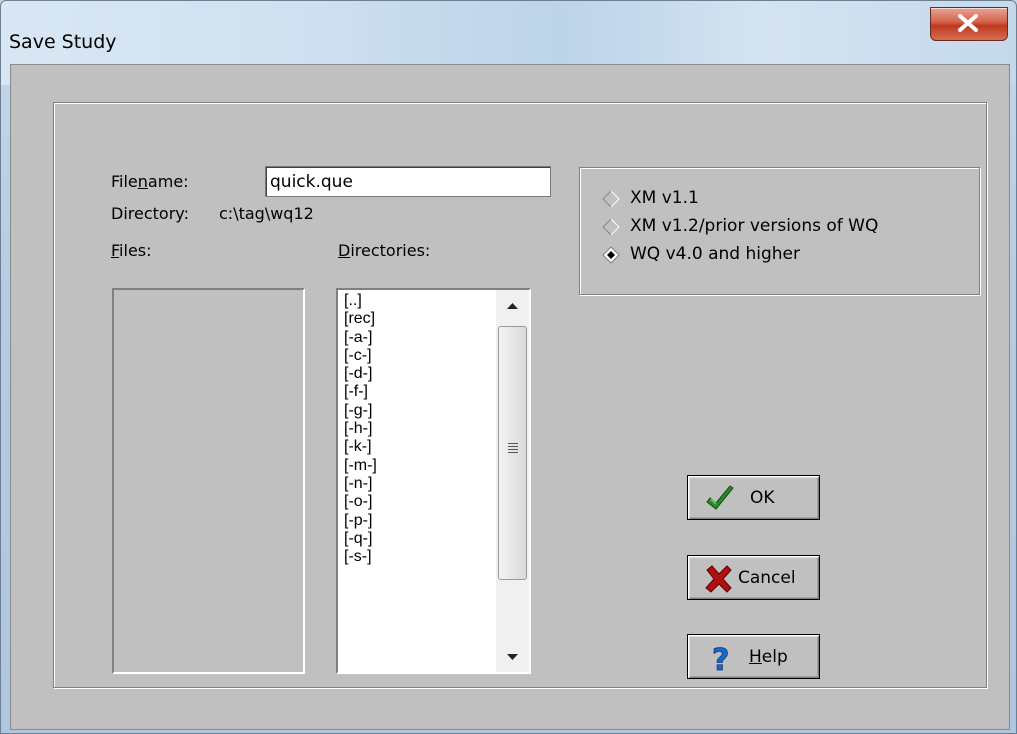 This screenshot has width=1017, height=734. Describe the element at coordinates (715, 254) in the screenshot. I see `radio-label-wq-v40: WQ v4.0 and higher` at that location.